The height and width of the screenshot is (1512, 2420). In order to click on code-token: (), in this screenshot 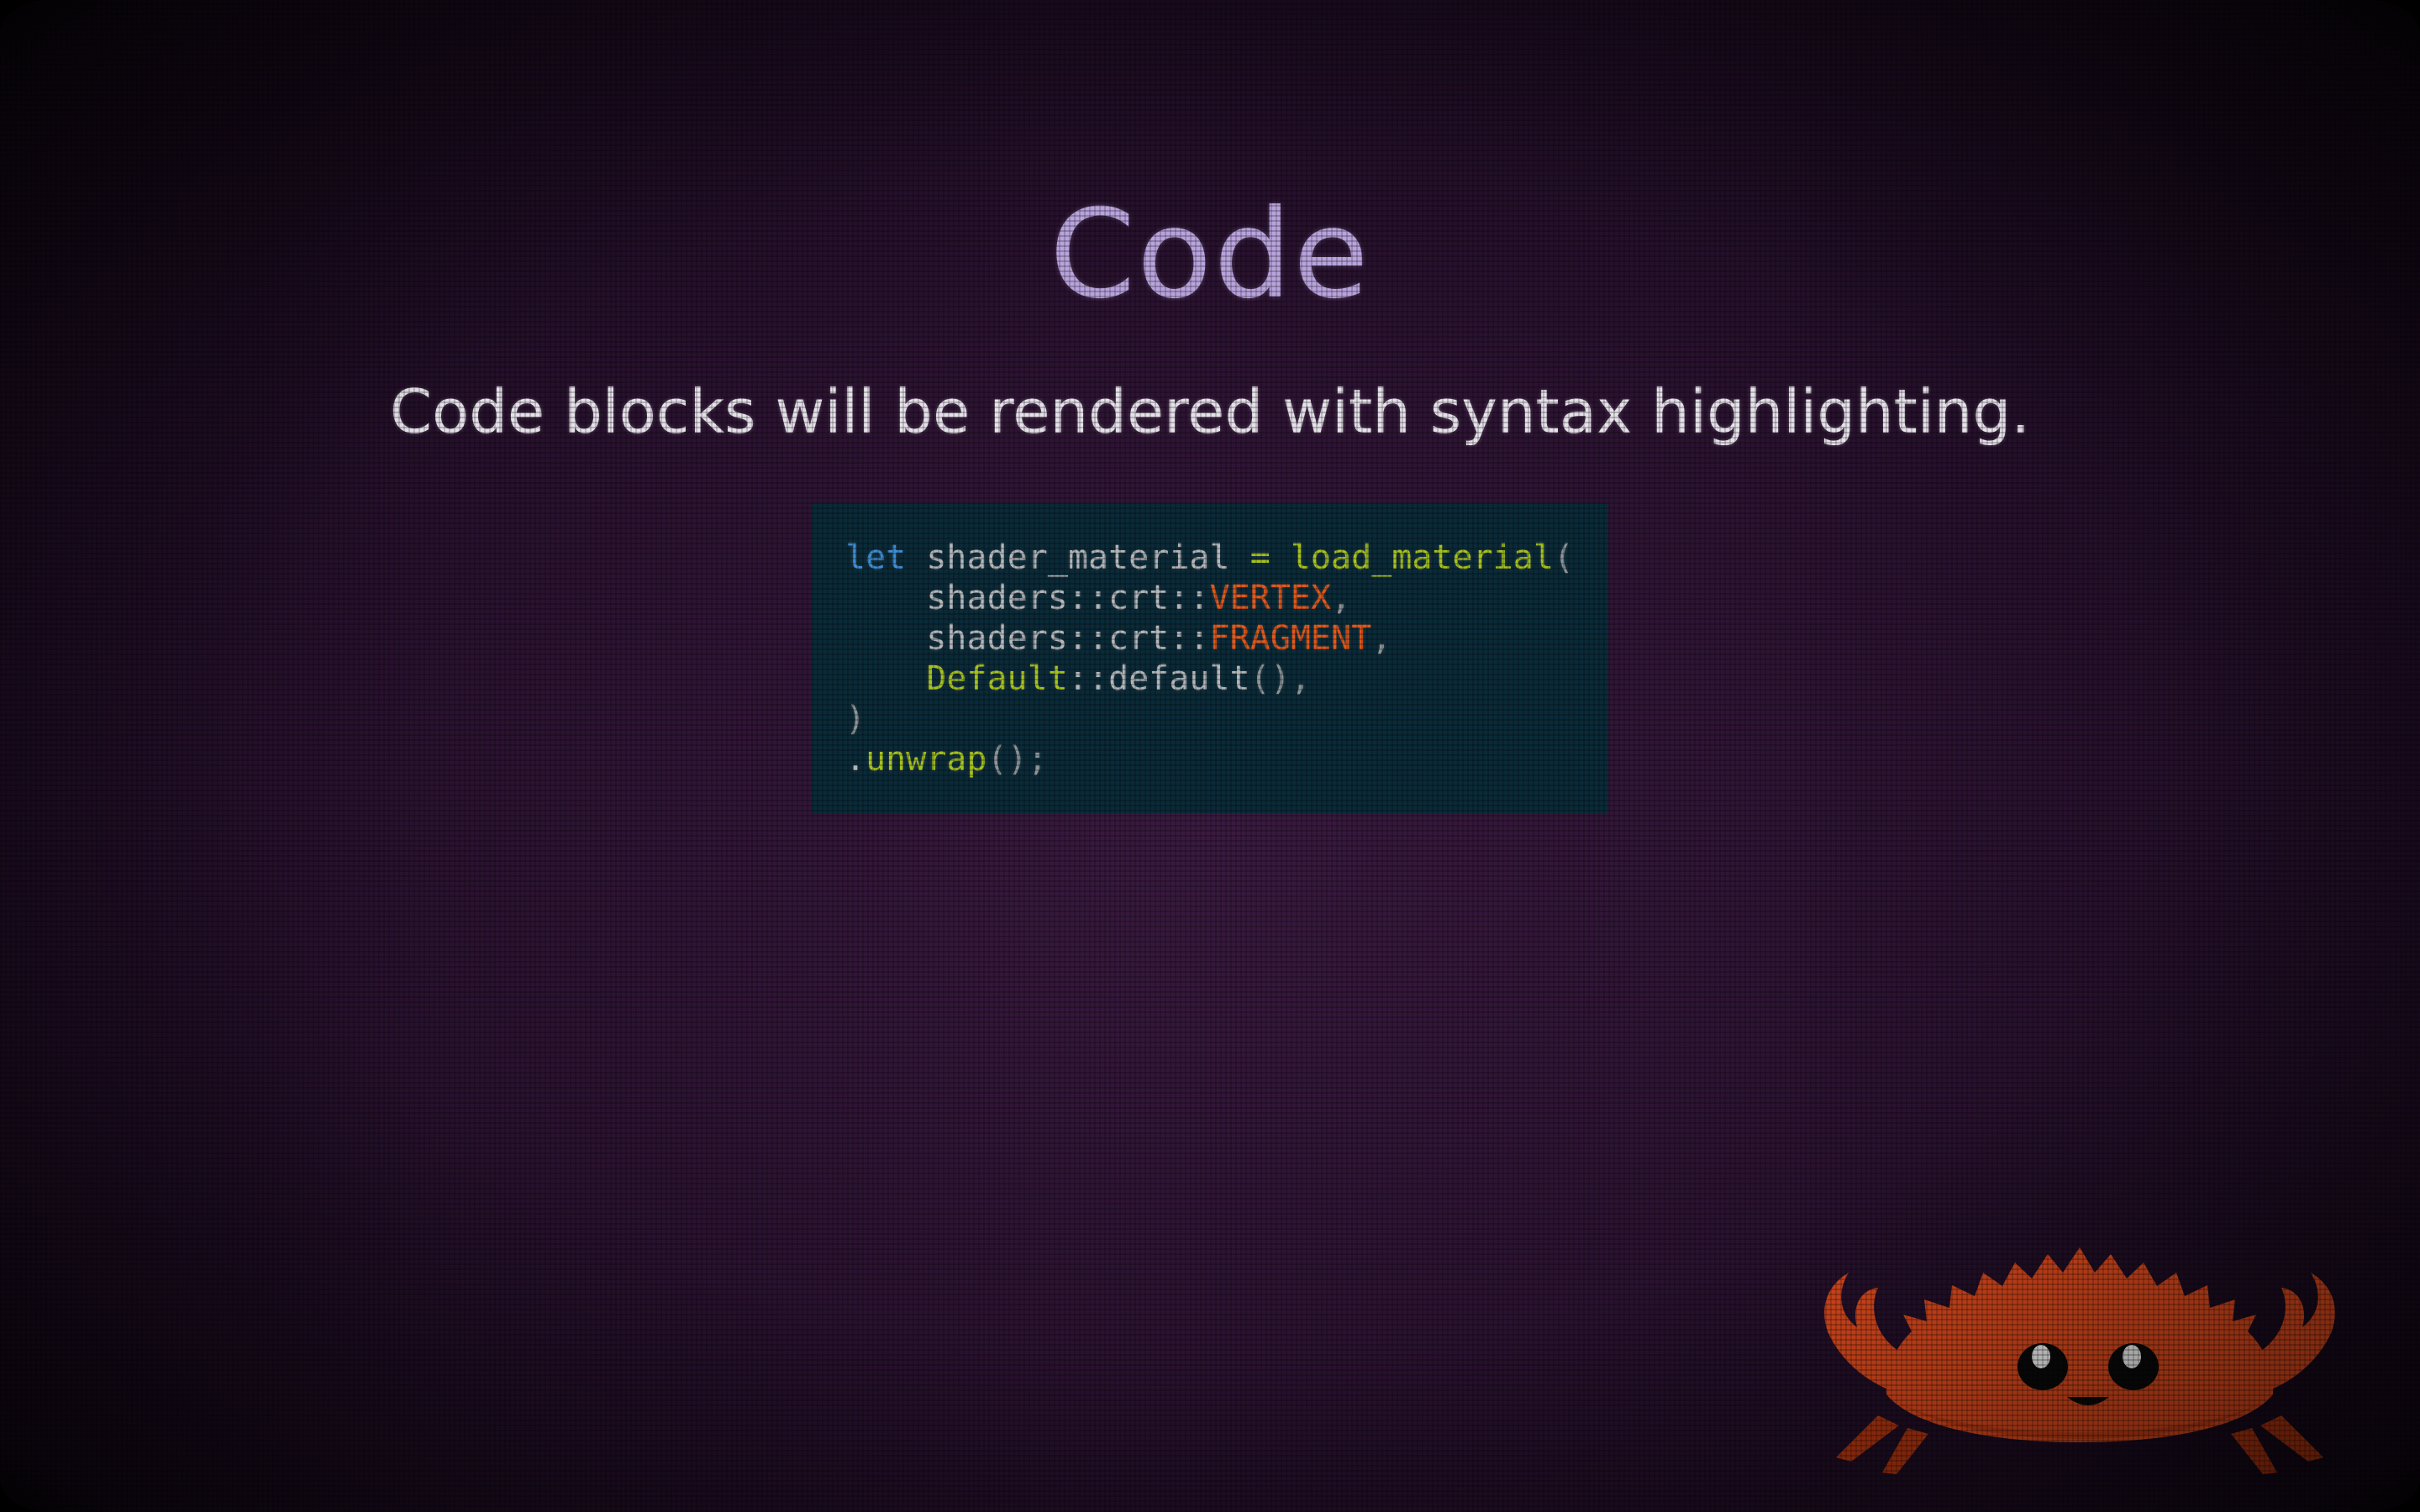, I will do `click(1280, 678)`.